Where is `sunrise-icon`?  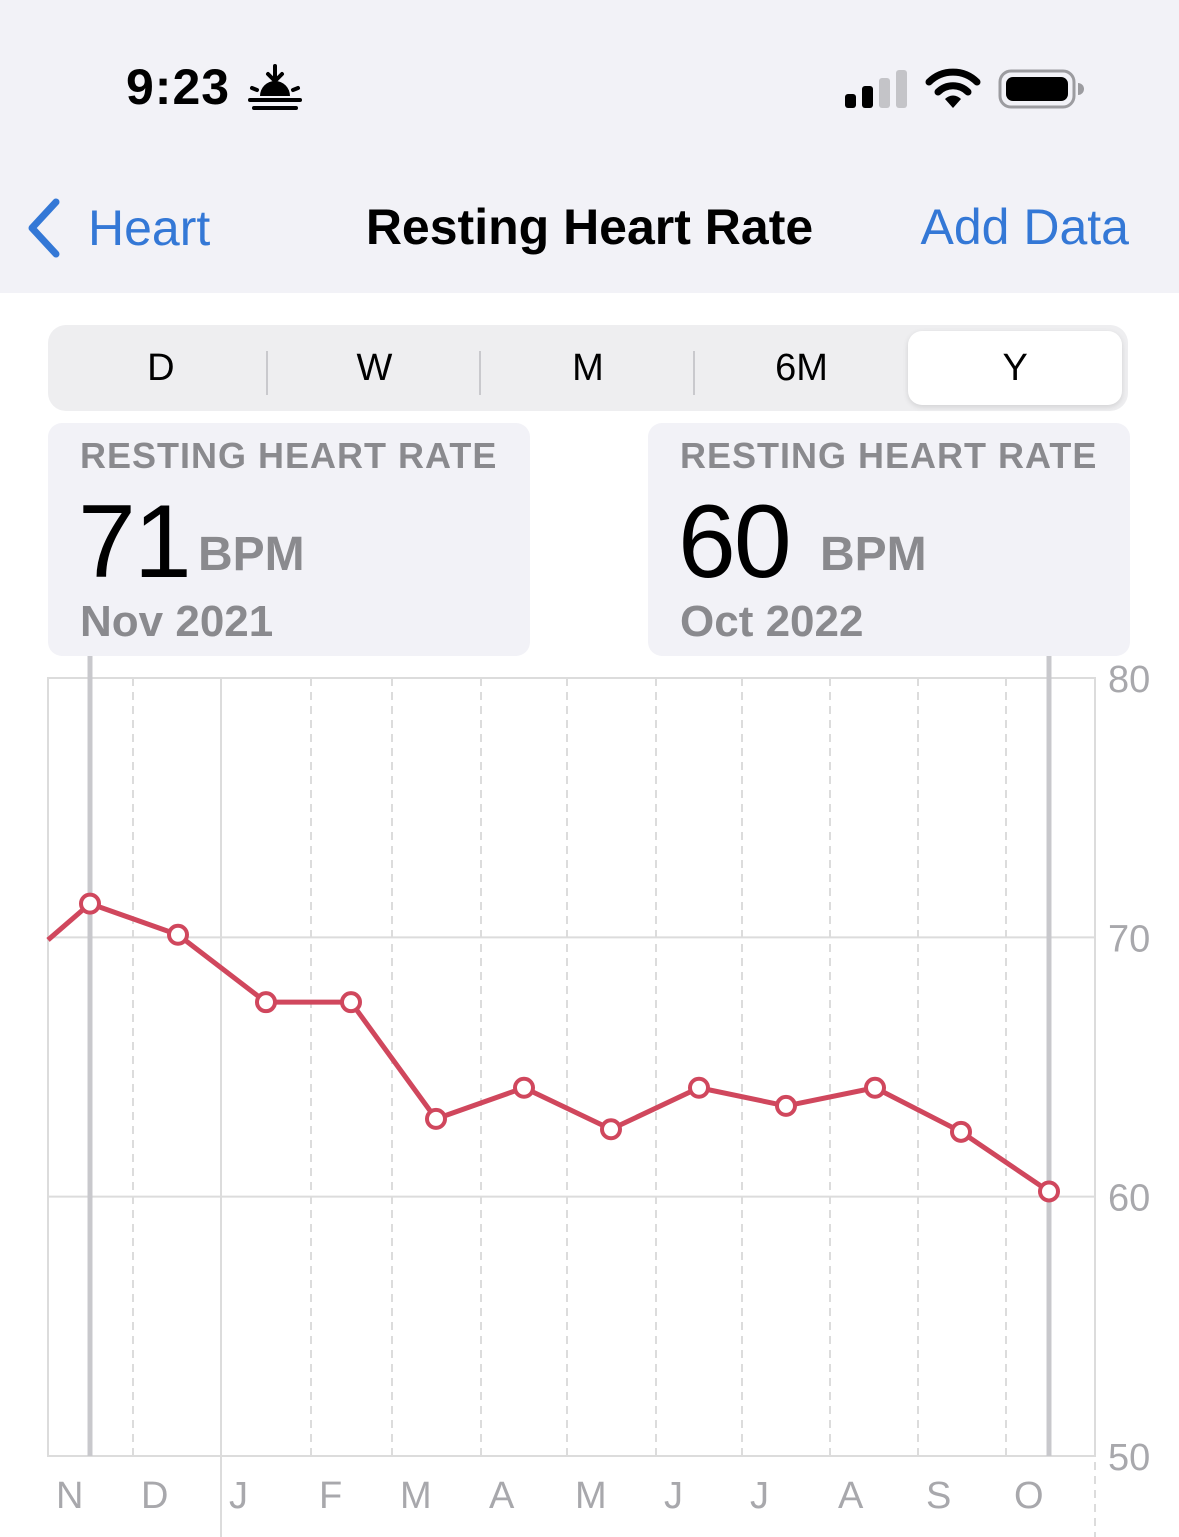
sunrise-icon is located at coordinates (275, 87).